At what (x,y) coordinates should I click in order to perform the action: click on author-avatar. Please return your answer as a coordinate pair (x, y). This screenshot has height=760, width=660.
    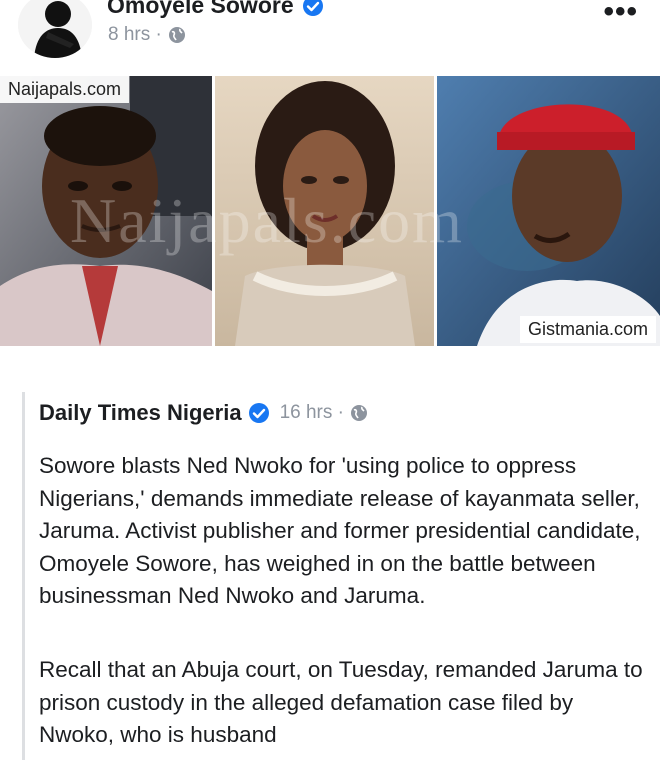
    Looking at the image, I should click on (55, 29).